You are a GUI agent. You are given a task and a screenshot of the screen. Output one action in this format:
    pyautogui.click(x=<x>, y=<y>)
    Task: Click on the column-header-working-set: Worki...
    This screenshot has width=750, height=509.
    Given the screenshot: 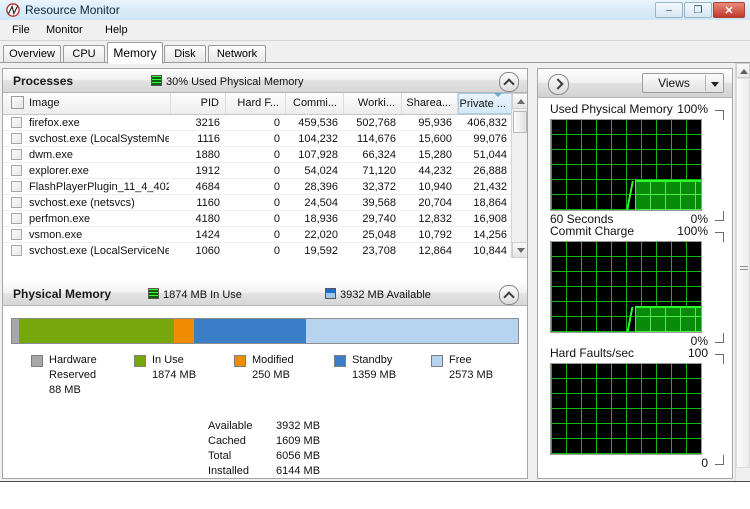 What is the action you would take?
    pyautogui.click(x=373, y=103)
    